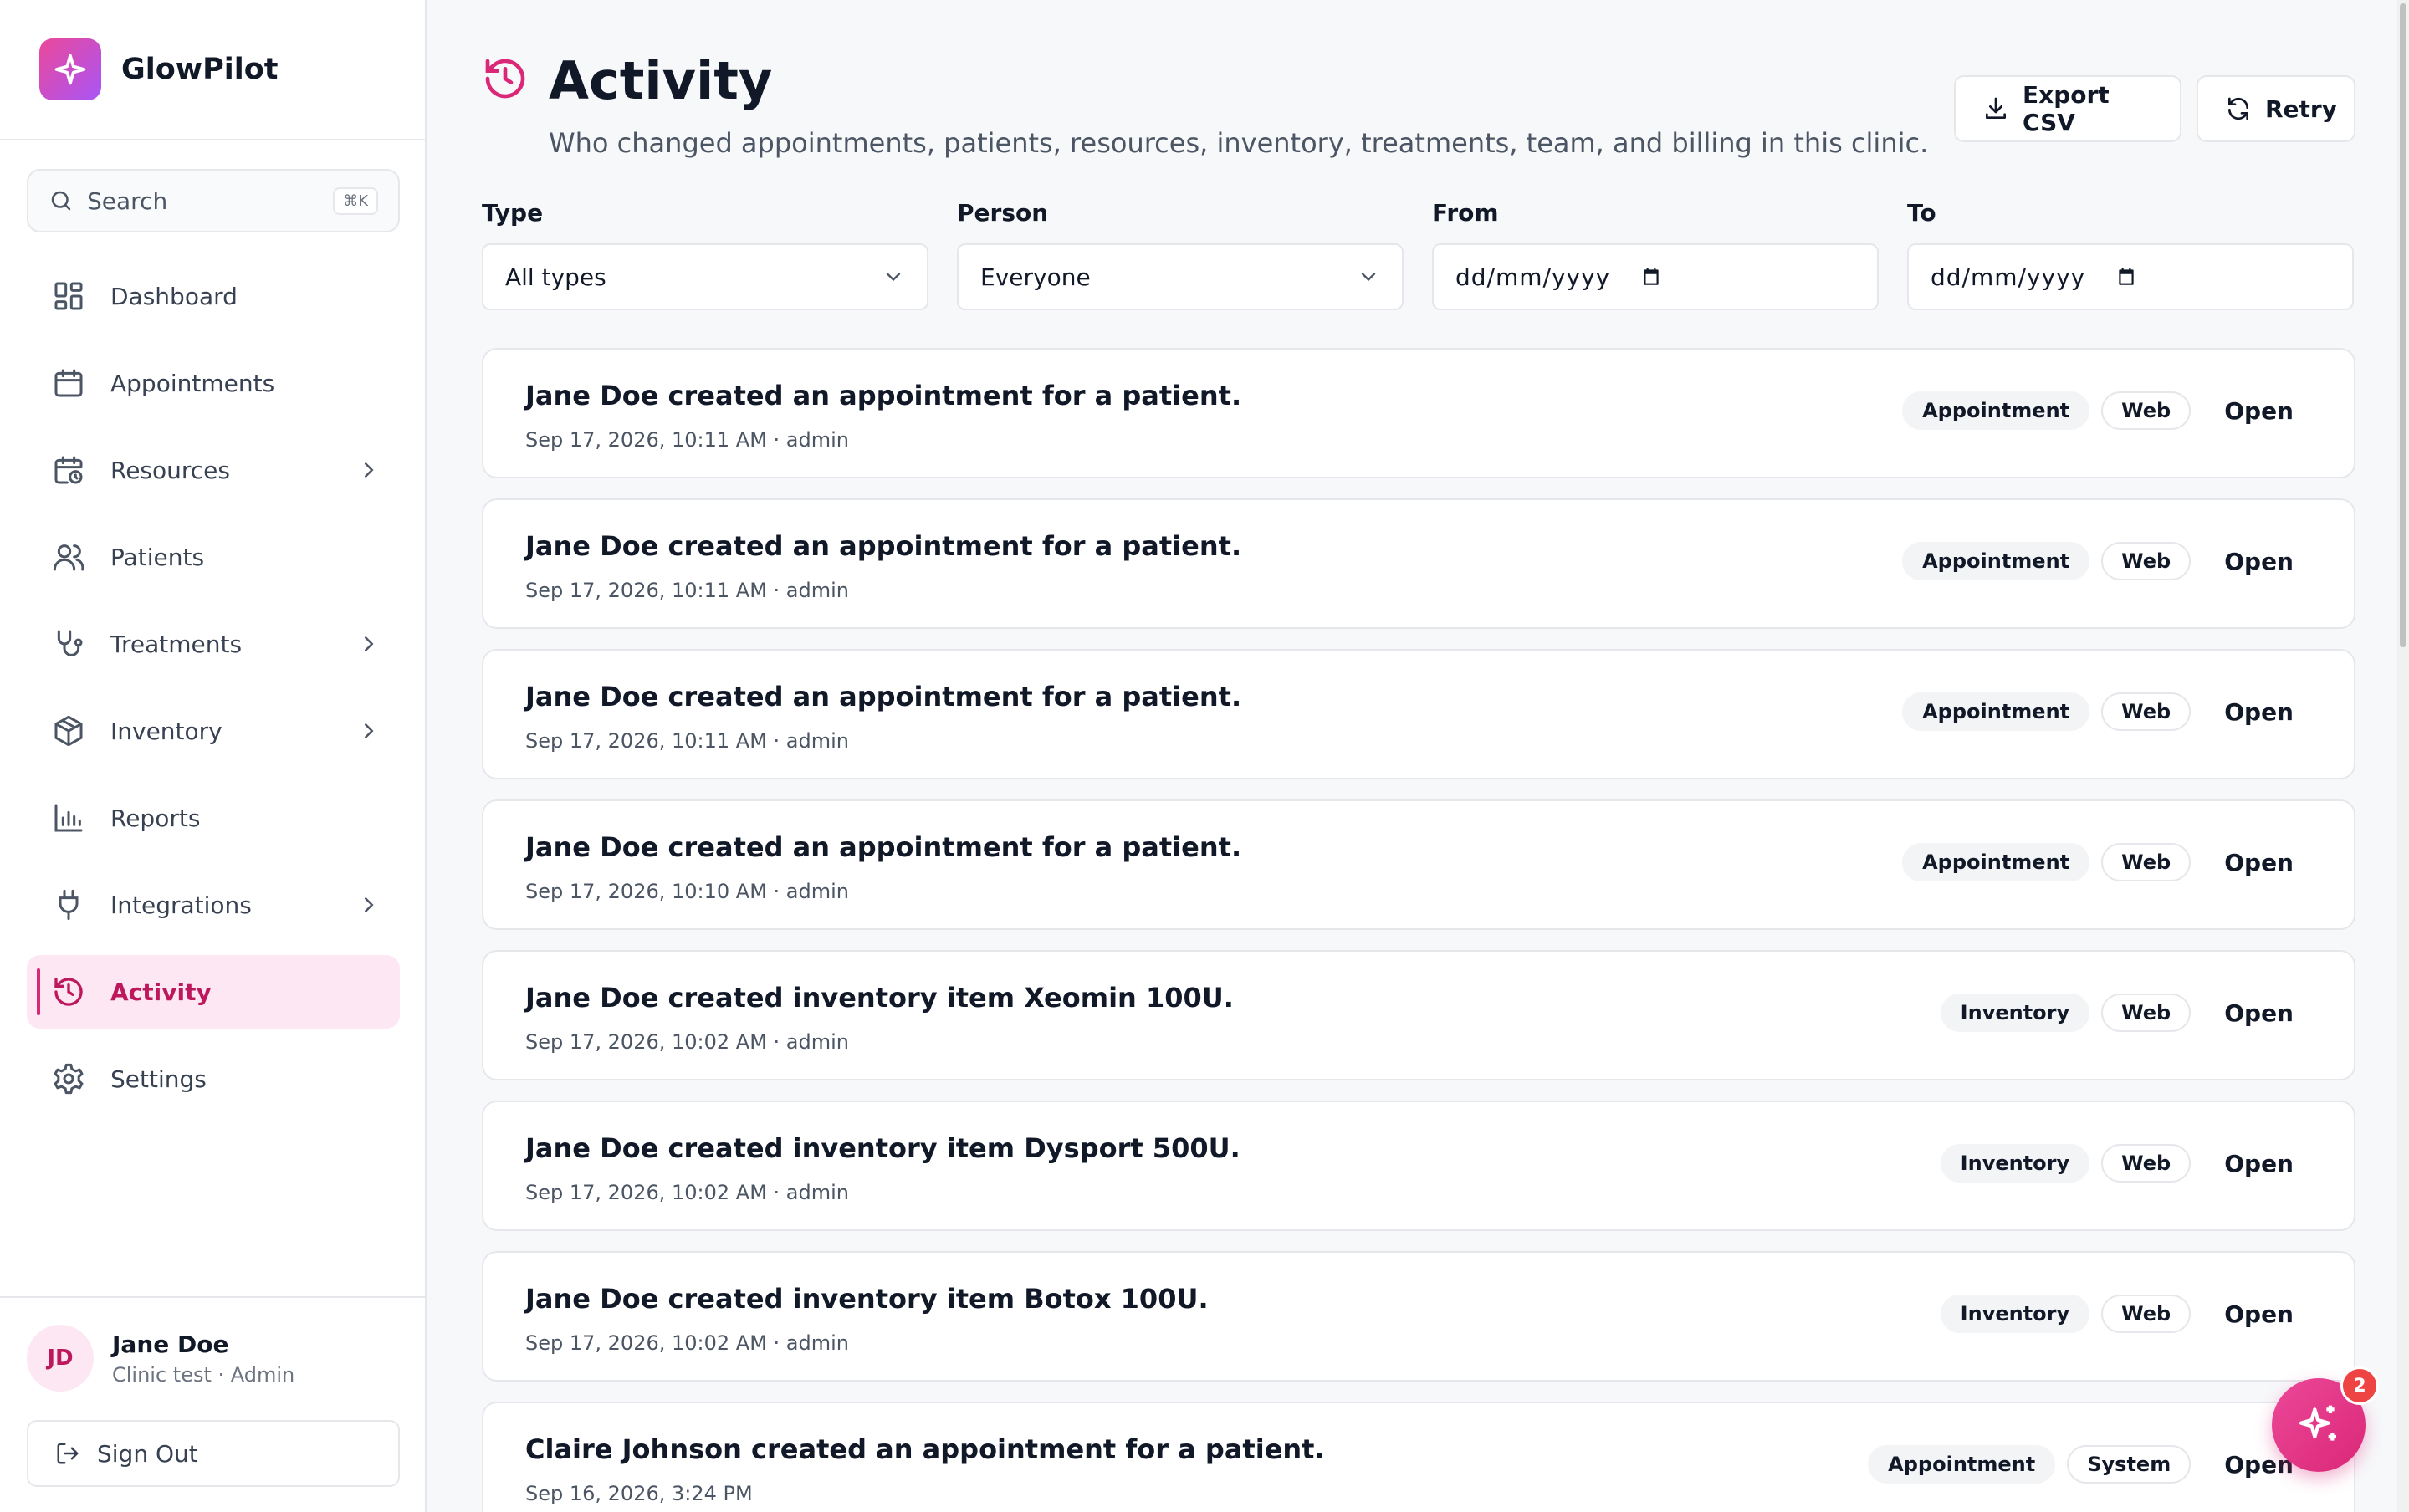 The height and width of the screenshot is (1512, 2409). What do you see at coordinates (2015, 1163) in the screenshot?
I see `type-badge: Inventory` at bounding box center [2015, 1163].